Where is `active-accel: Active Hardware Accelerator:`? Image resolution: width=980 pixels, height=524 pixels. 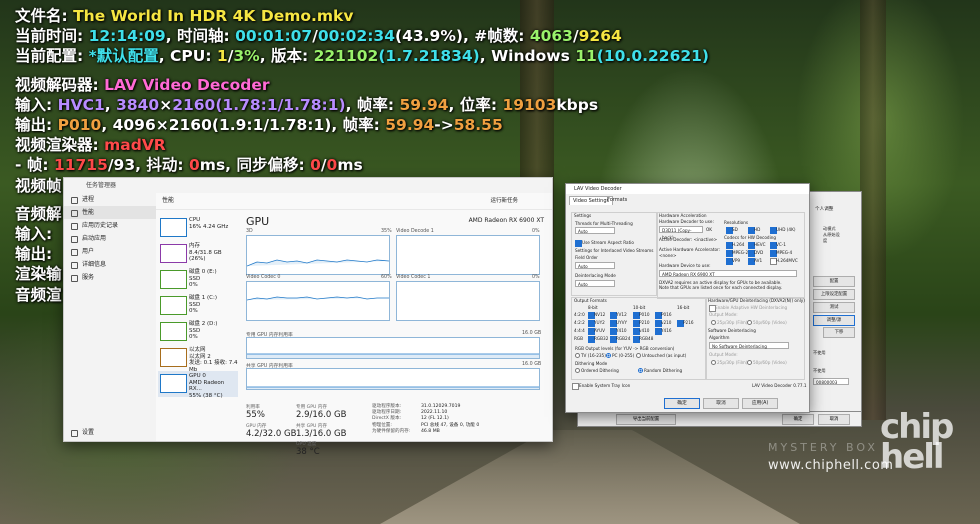
active-accel: Active Hardware Accelerator: is located at coordinates (690, 249).